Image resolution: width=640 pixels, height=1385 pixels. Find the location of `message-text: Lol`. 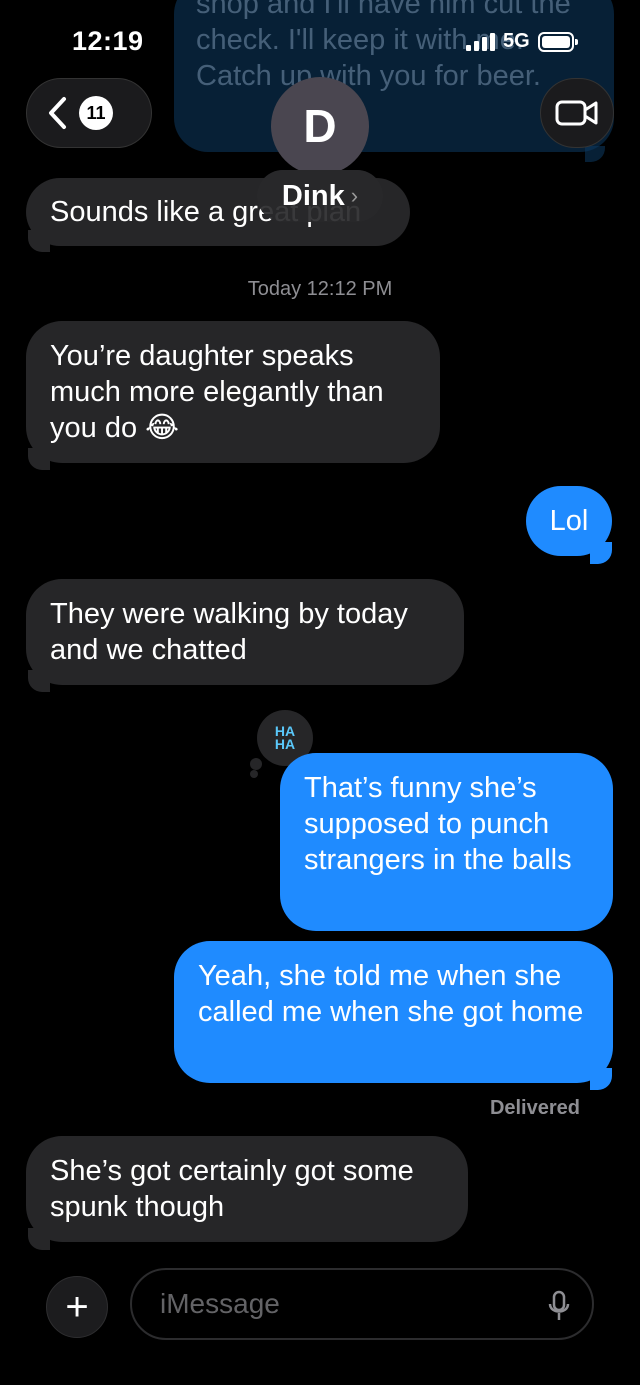

message-text: Lol is located at coordinates (569, 521).